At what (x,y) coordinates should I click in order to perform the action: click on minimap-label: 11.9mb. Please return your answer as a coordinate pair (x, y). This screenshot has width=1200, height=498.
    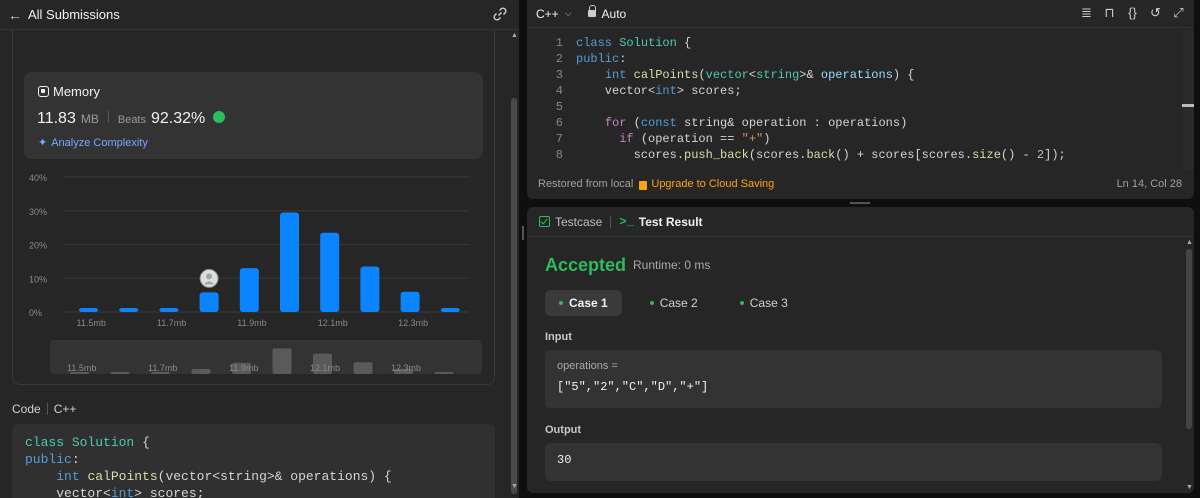
    Looking at the image, I should click on (243, 368).